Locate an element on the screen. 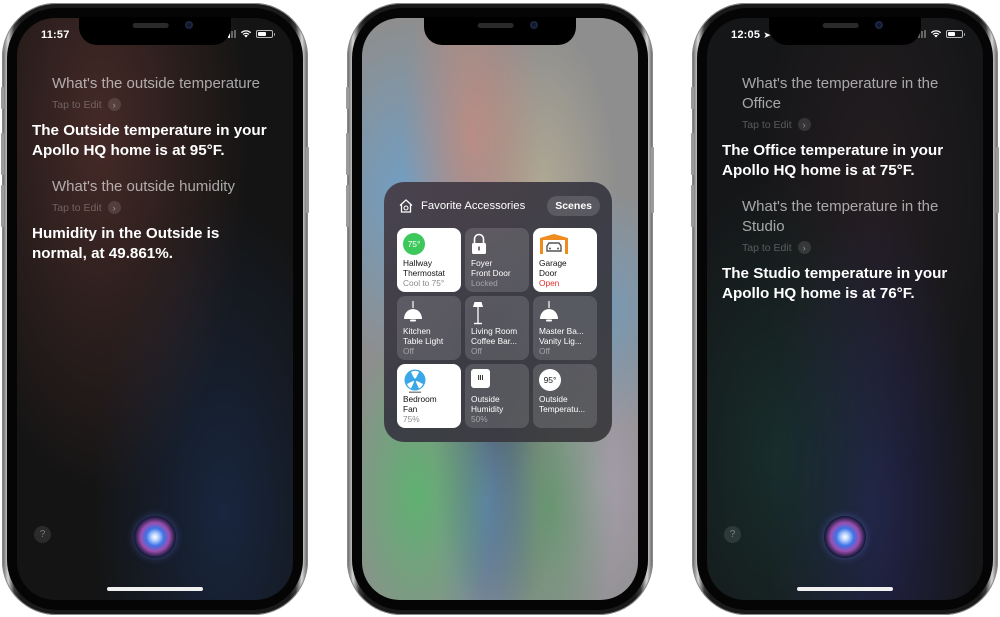 The width and height of the screenshot is (1000, 617). tile-name: Bedroom is located at coordinates (420, 399).